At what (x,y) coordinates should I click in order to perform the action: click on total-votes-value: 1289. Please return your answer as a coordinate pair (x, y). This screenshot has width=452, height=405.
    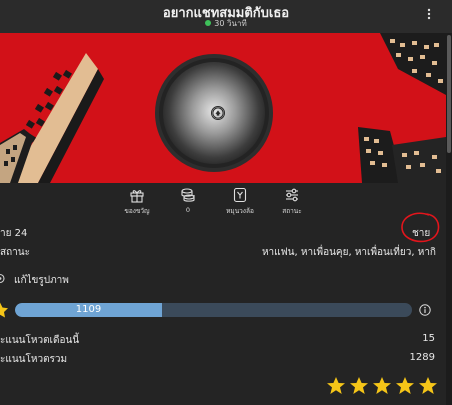
    Looking at the image, I should click on (422, 357).